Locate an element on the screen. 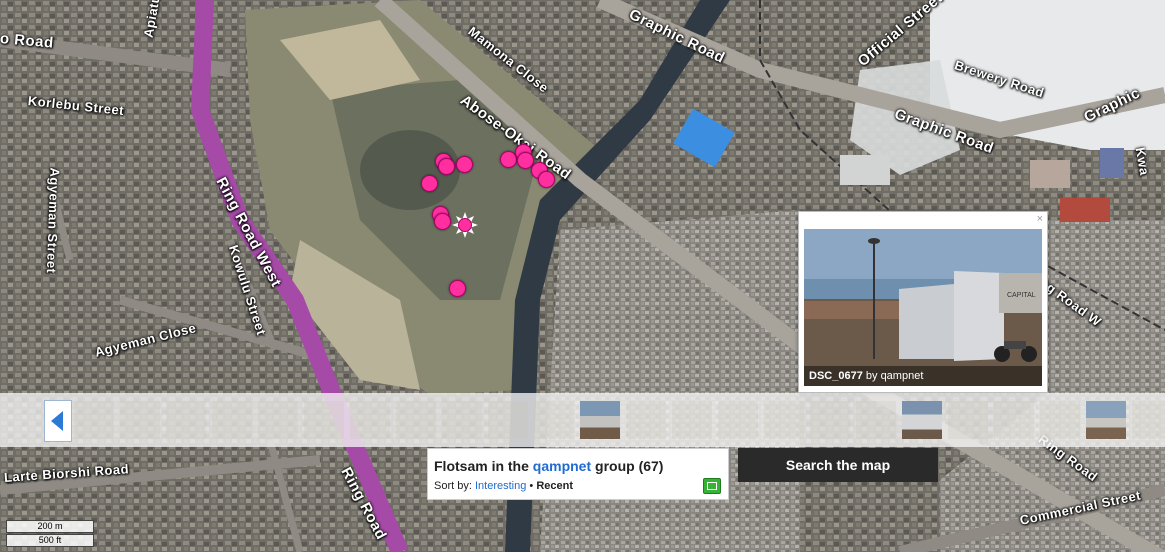 This screenshot has width=1165, height=552. sort-interesting-link: Interesting is located at coordinates (500, 486).